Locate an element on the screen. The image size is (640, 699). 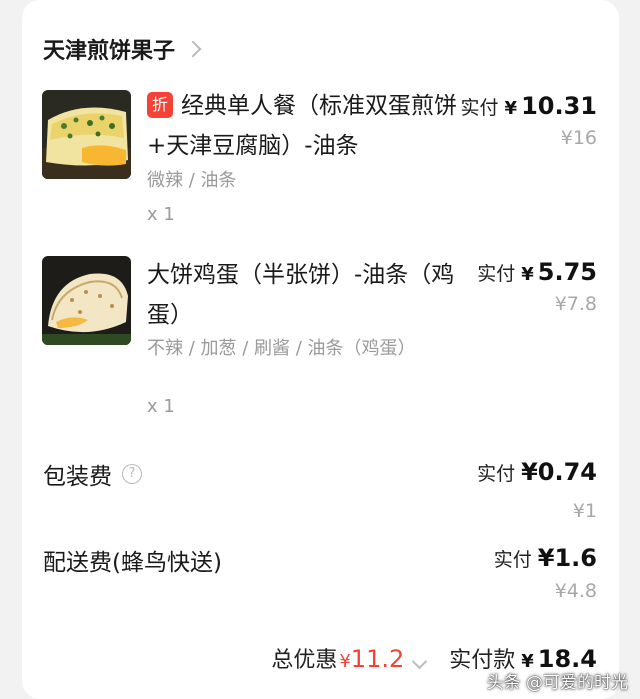
delivery-fee-label: 配送费(蜂鸟快送) is located at coordinates (132, 563).